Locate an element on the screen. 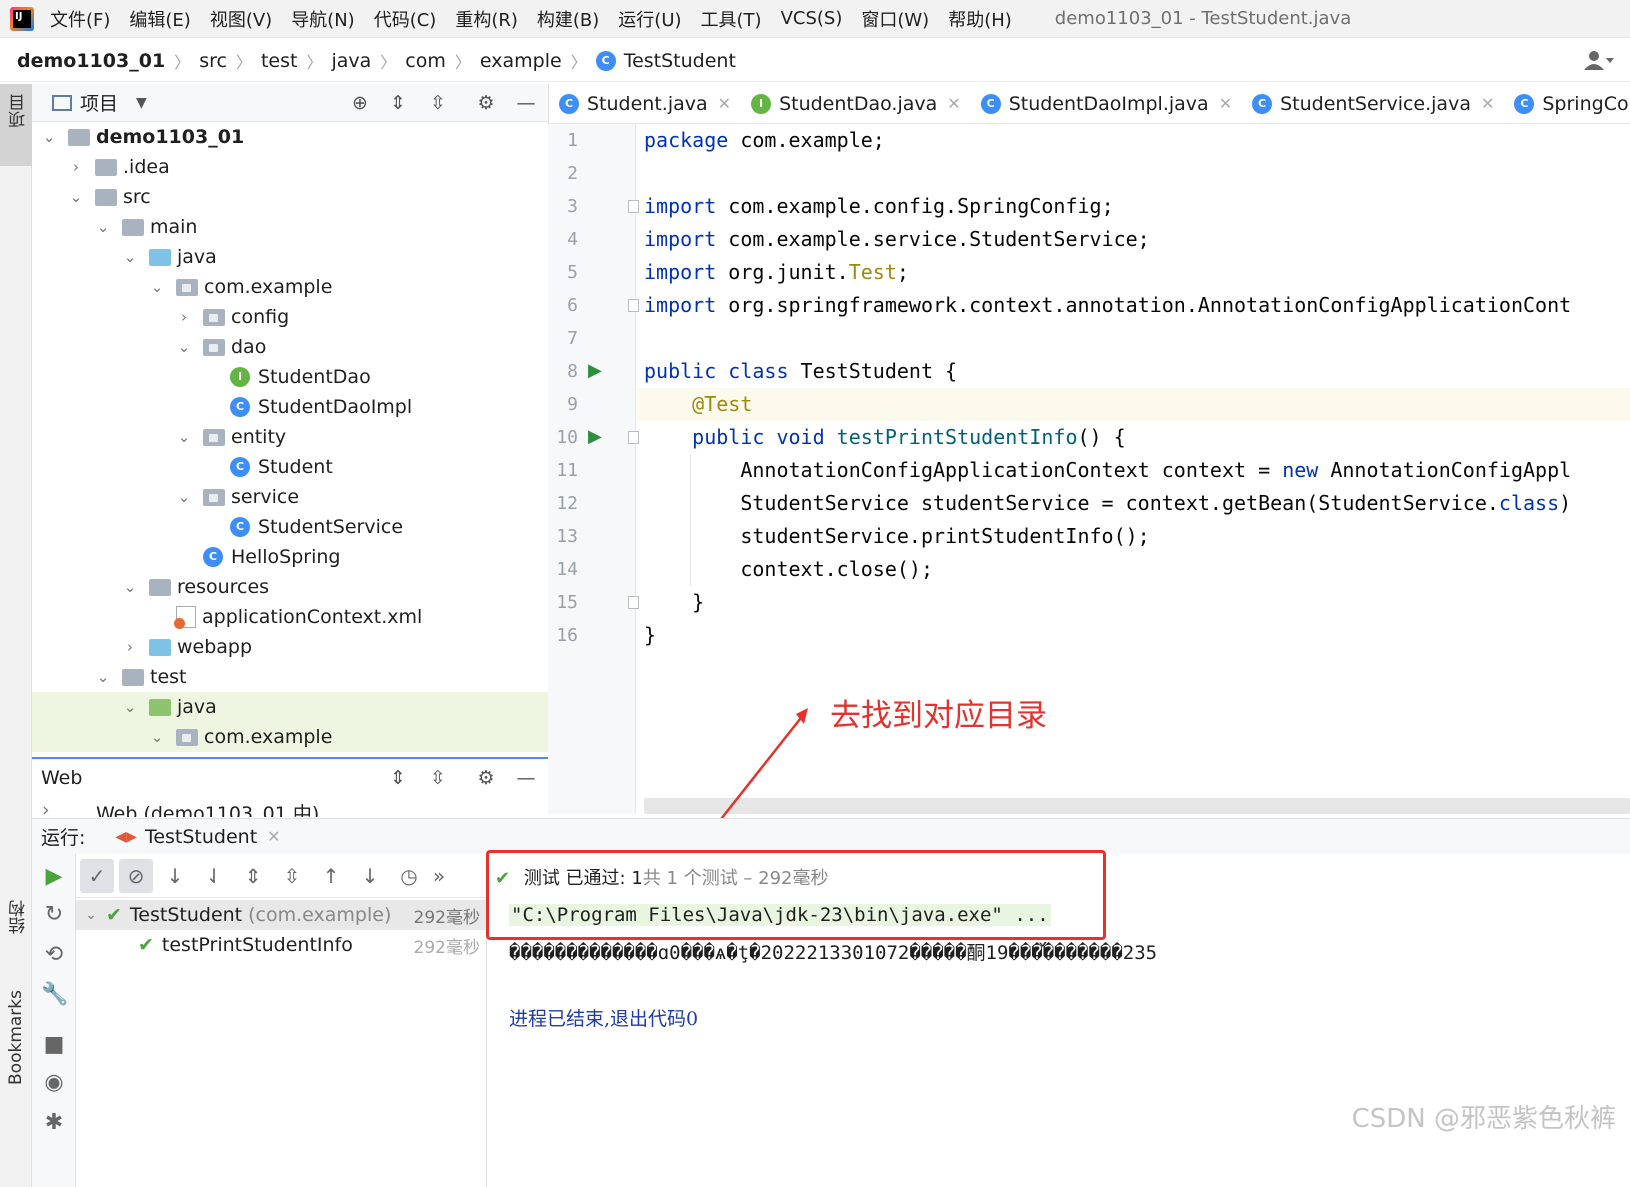  menu-window: 窗口(W) is located at coordinates (895, 19).